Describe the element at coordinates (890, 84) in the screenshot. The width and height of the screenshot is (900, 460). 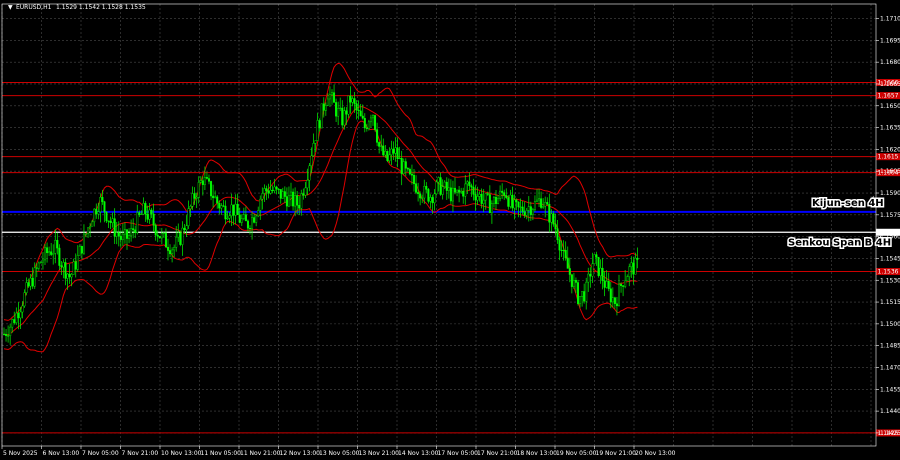
I see `y-tick-label: 1.1665` at that location.